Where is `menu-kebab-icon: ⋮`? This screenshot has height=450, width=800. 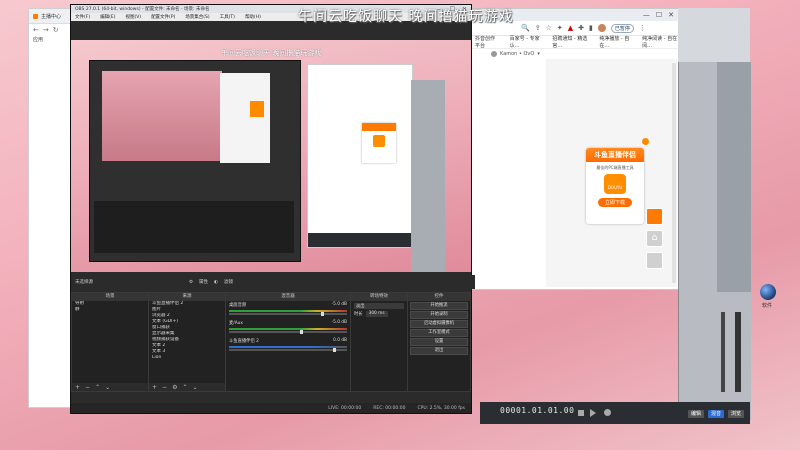
menu-kebab-icon: ⋮ is located at coordinates (642, 28).